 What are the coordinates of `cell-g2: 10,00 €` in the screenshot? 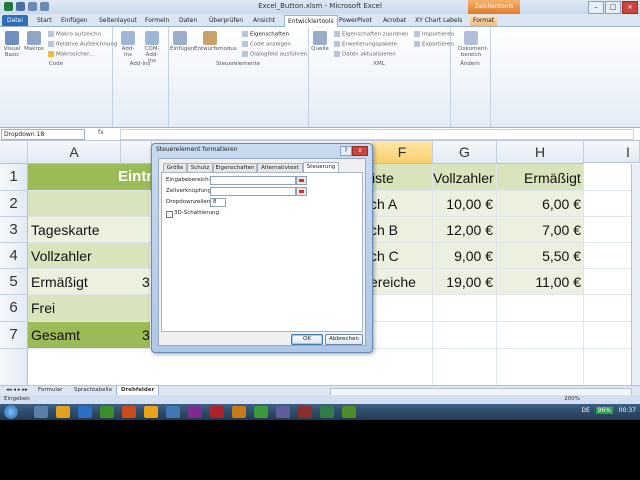 It's located at (463, 204).